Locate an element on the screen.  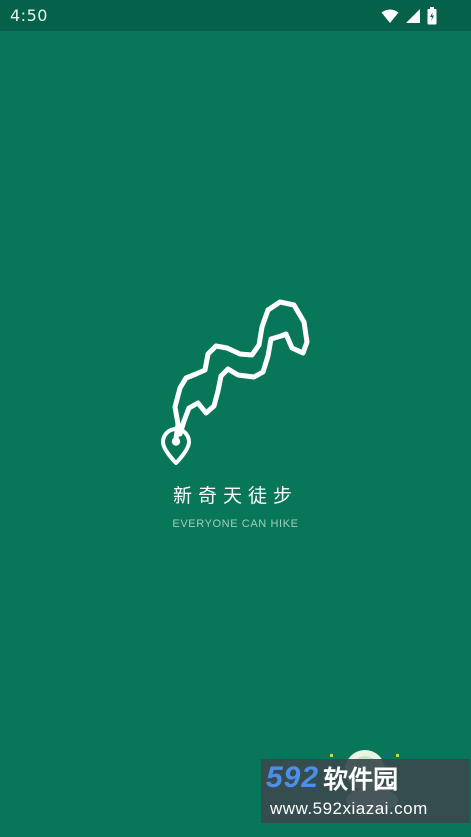
watermark-number: 592 is located at coordinates (293, 777).